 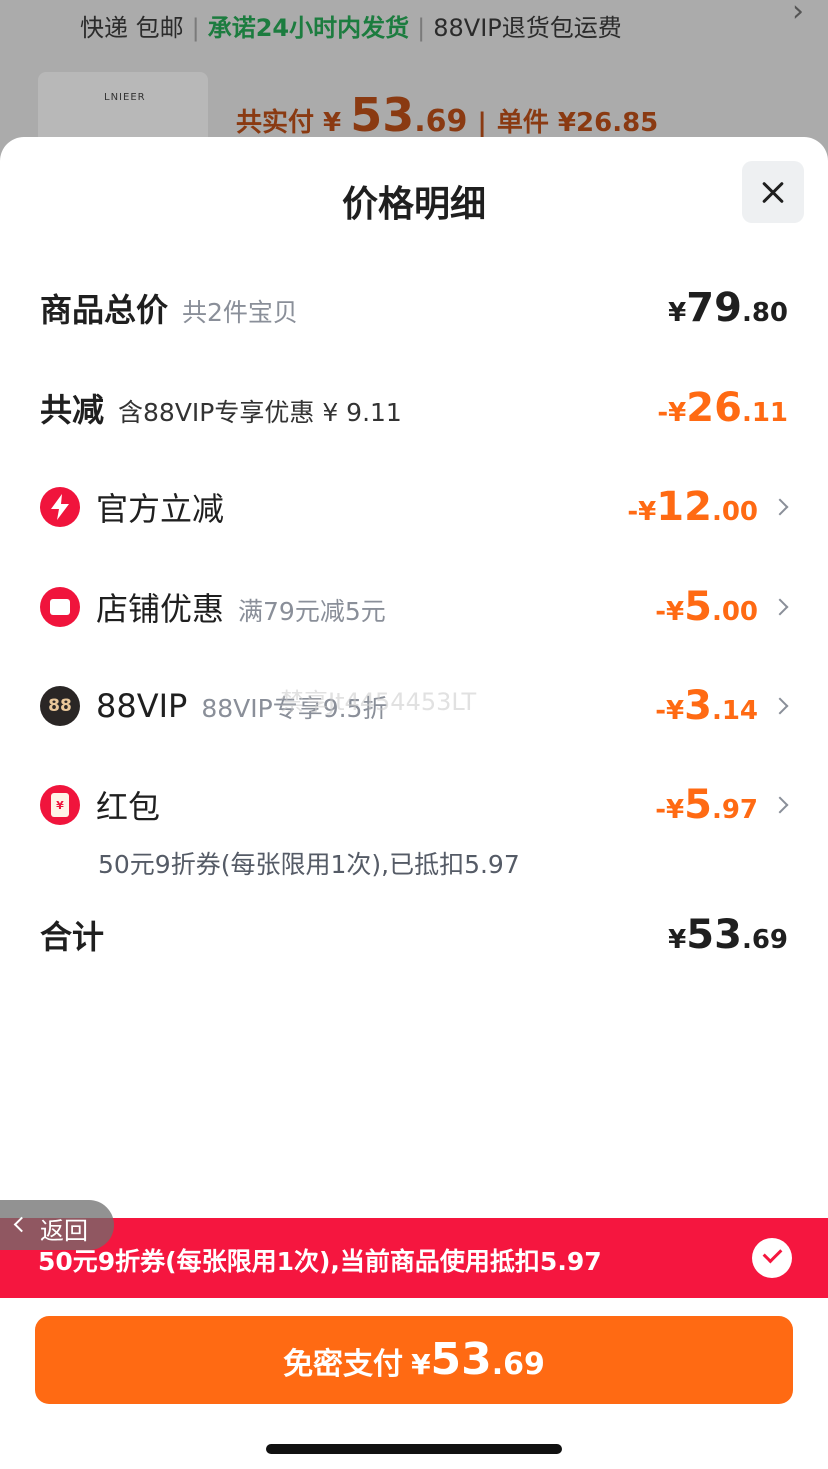 What do you see at coordinates (72, 937) in the screenshot?
I see `row-label: 合计` at bounding box center [72, 937].